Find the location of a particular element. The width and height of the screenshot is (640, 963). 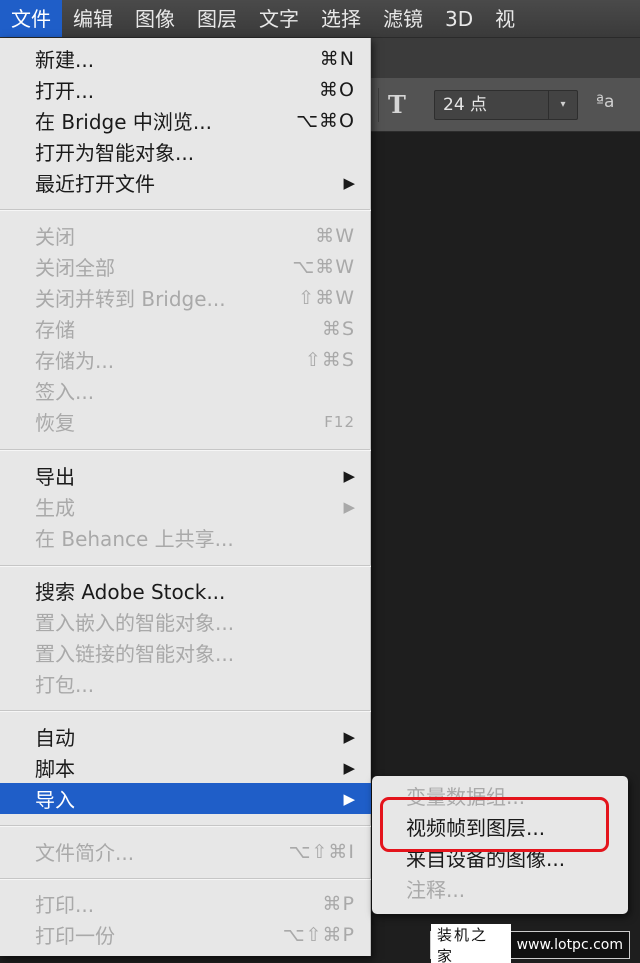

menu-item-shortcut: F12 is located at coordinates (339, 421).